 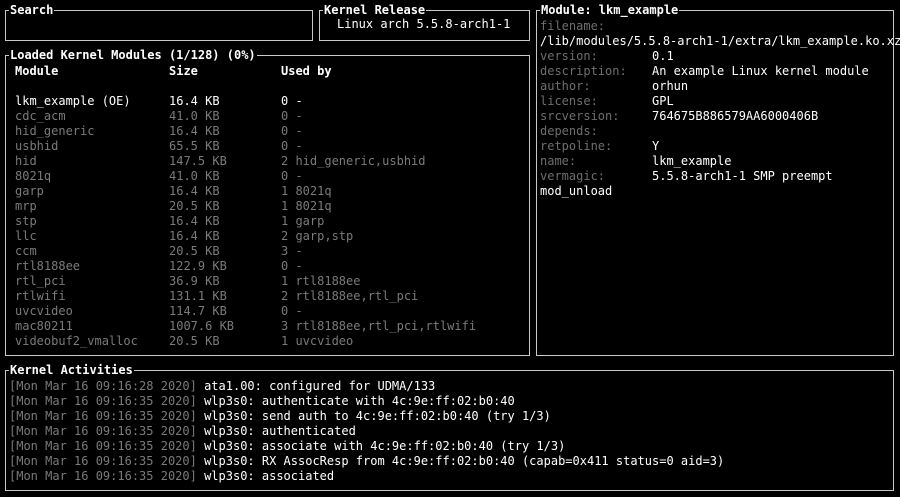 I want to click on info-key: license:, so click(x=569, y=101).